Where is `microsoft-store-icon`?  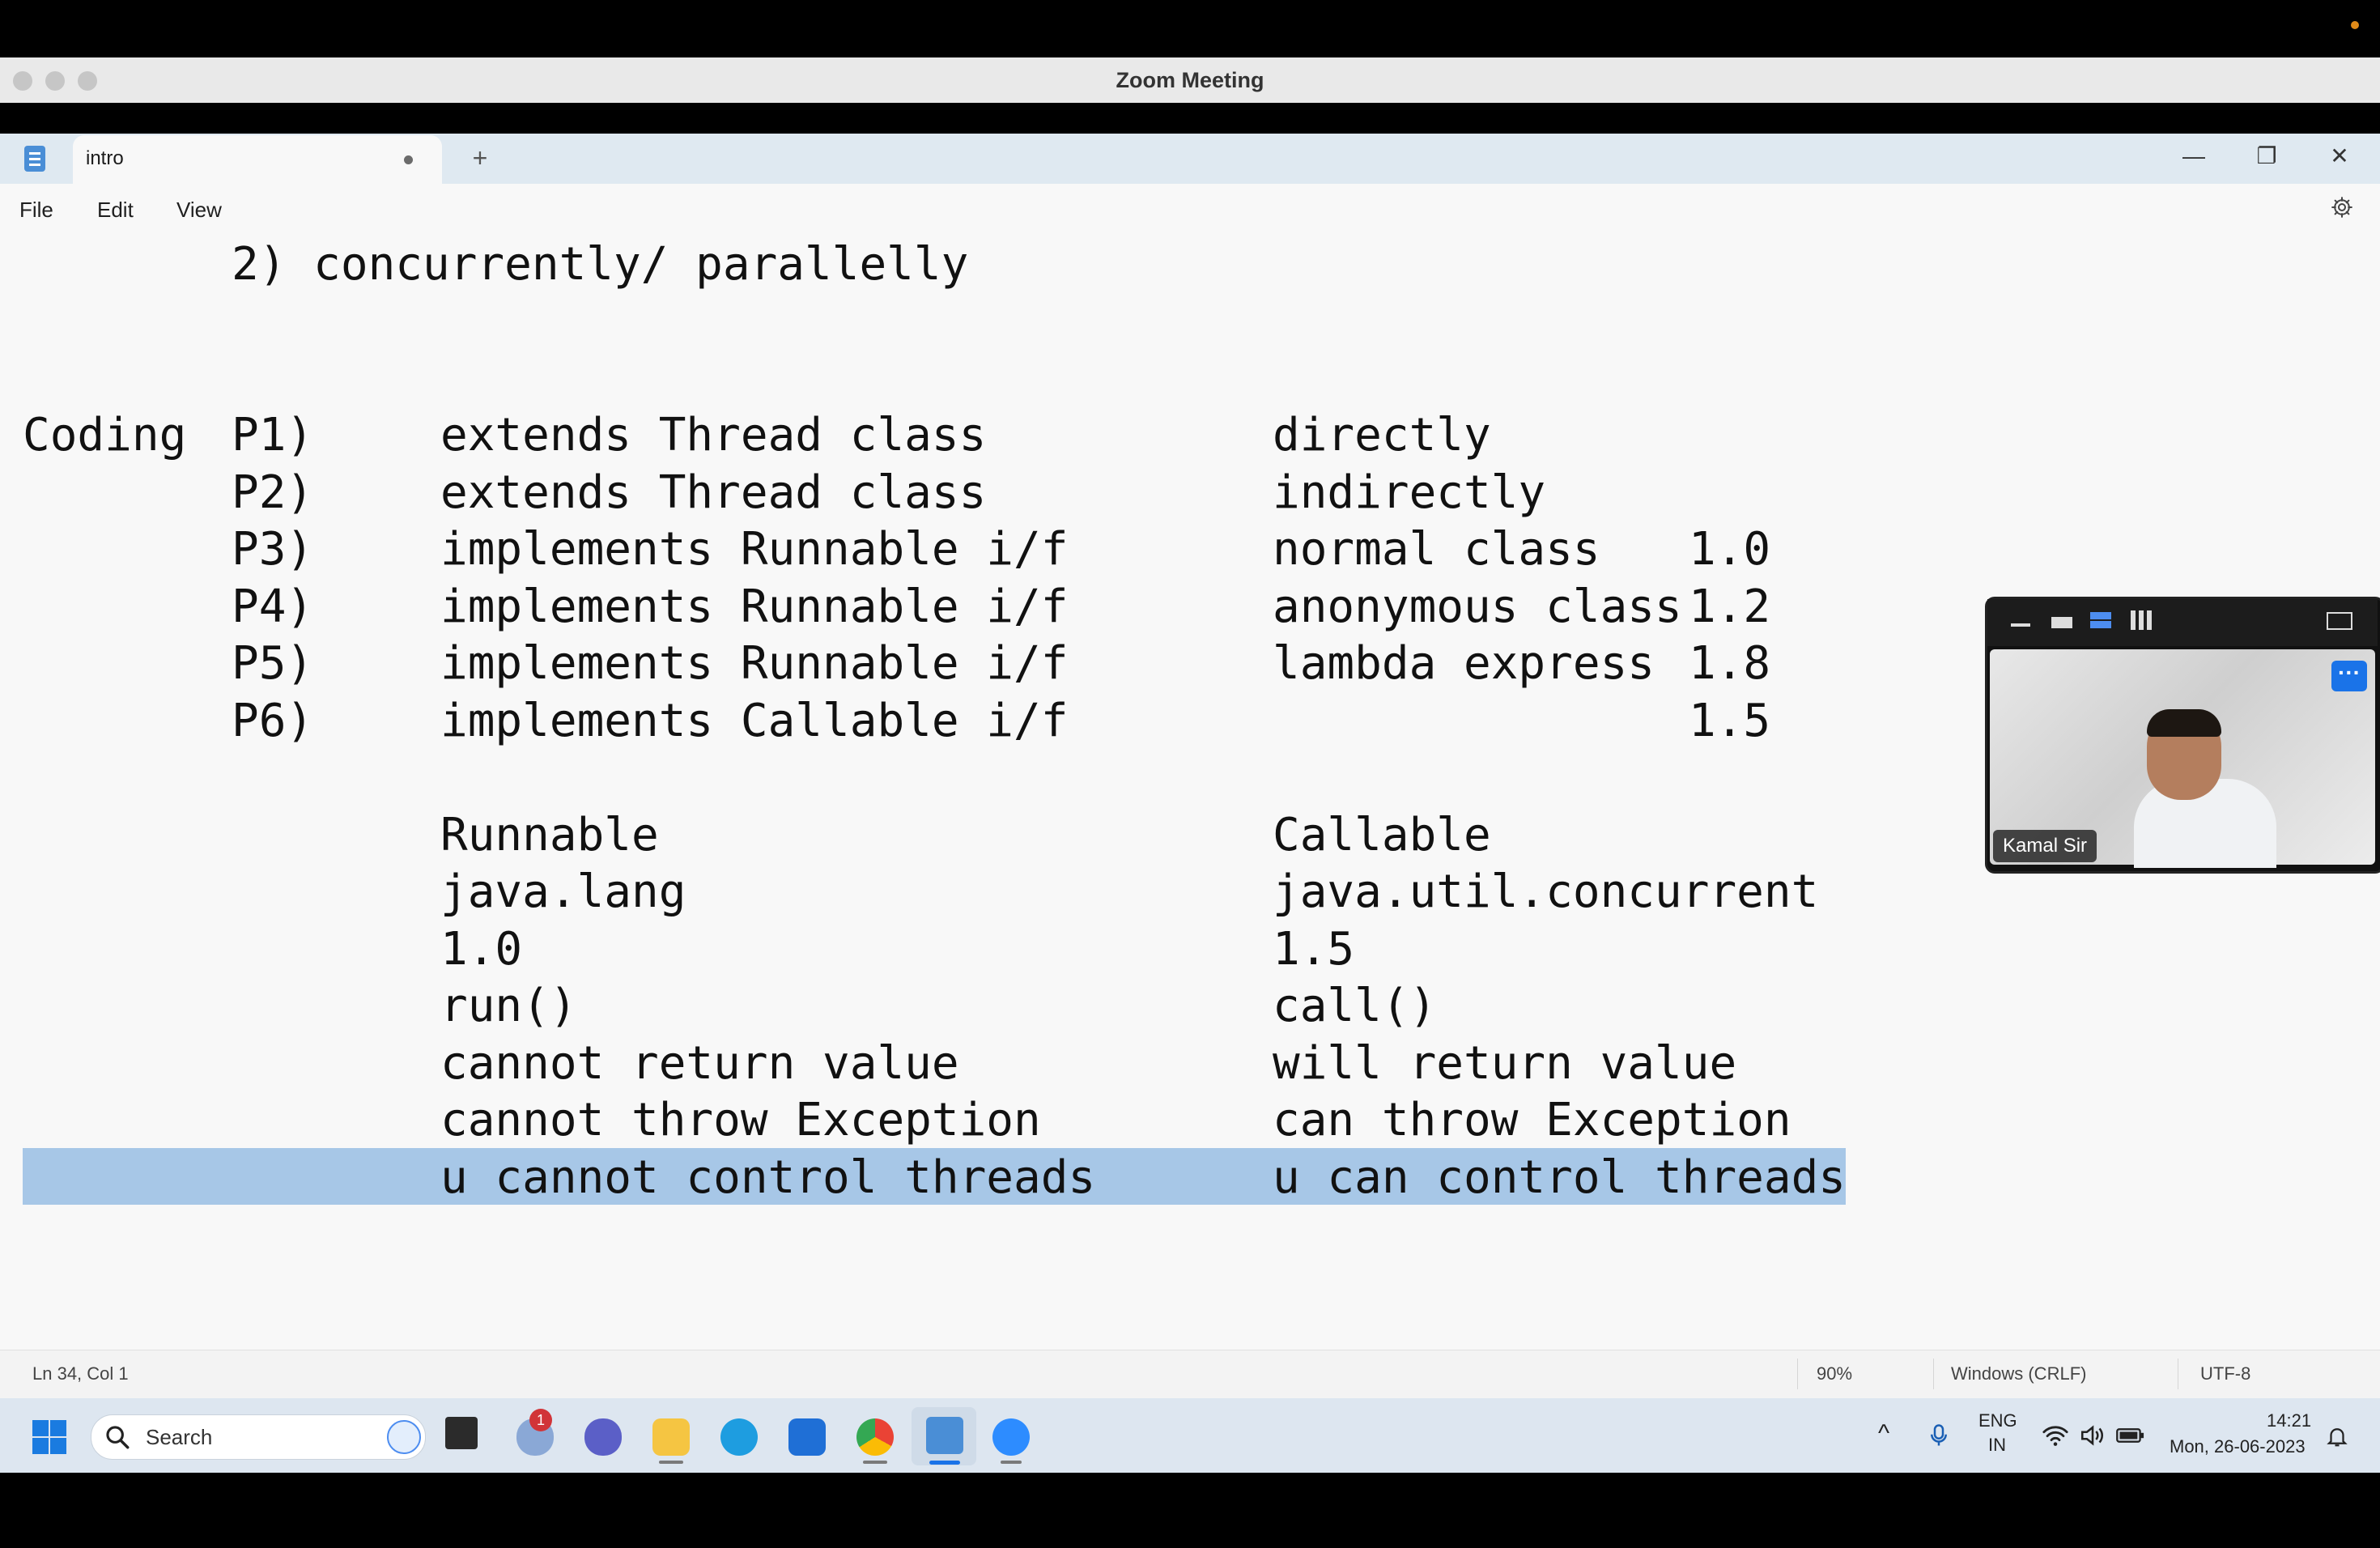
microsoft-store-icon is located at coordinates (807, 1437).